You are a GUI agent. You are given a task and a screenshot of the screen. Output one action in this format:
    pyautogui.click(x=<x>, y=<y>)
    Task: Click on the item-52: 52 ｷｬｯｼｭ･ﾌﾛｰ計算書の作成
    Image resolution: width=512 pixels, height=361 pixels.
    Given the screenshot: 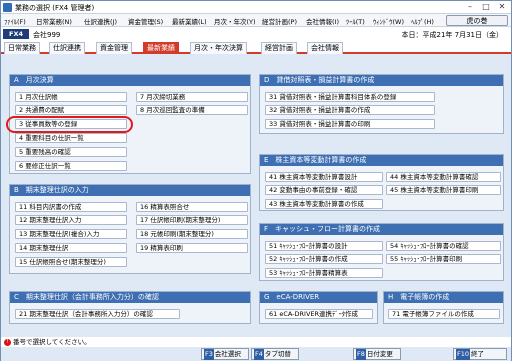 What is the action you would take?
    pyautogui.click(x=324, y=259)
    